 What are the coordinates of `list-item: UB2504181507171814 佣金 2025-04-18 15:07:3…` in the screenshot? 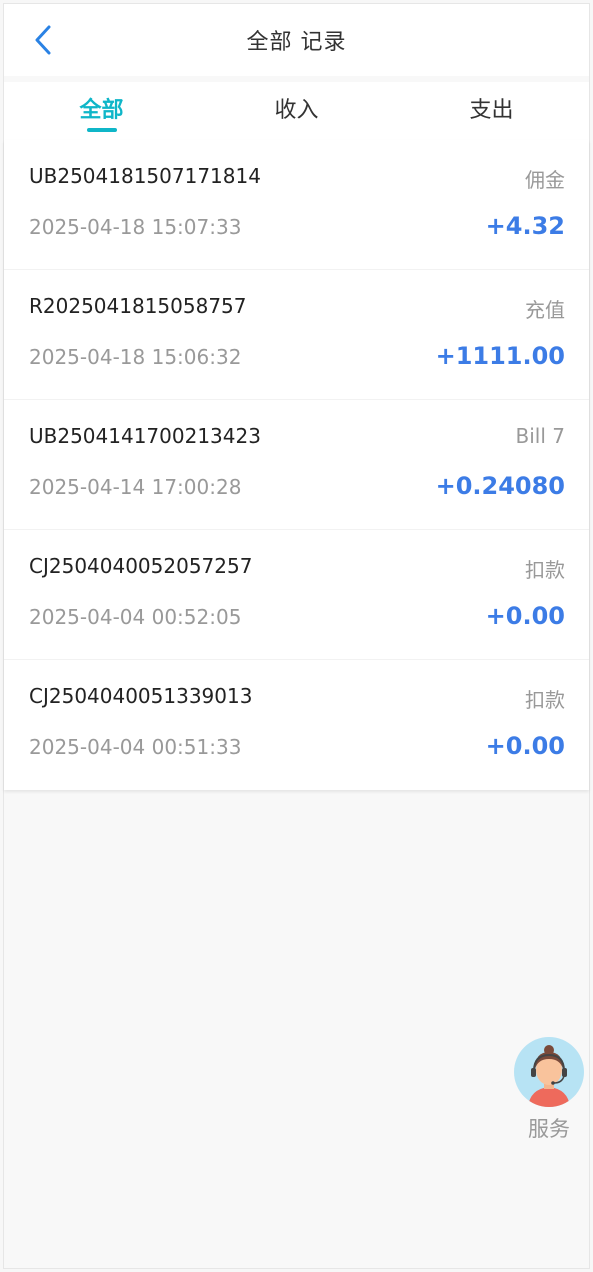 It's located at (296, 205).